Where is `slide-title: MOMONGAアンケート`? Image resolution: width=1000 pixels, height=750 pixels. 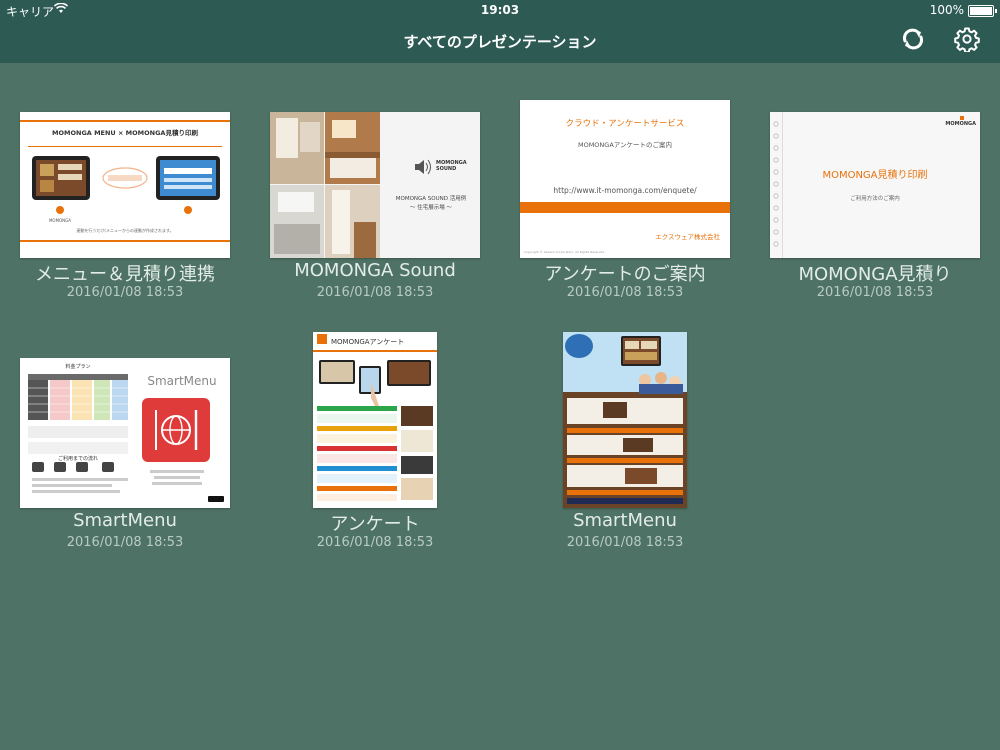
slide-title: MOMONGAアンケート is located at coordinates (368, 342).